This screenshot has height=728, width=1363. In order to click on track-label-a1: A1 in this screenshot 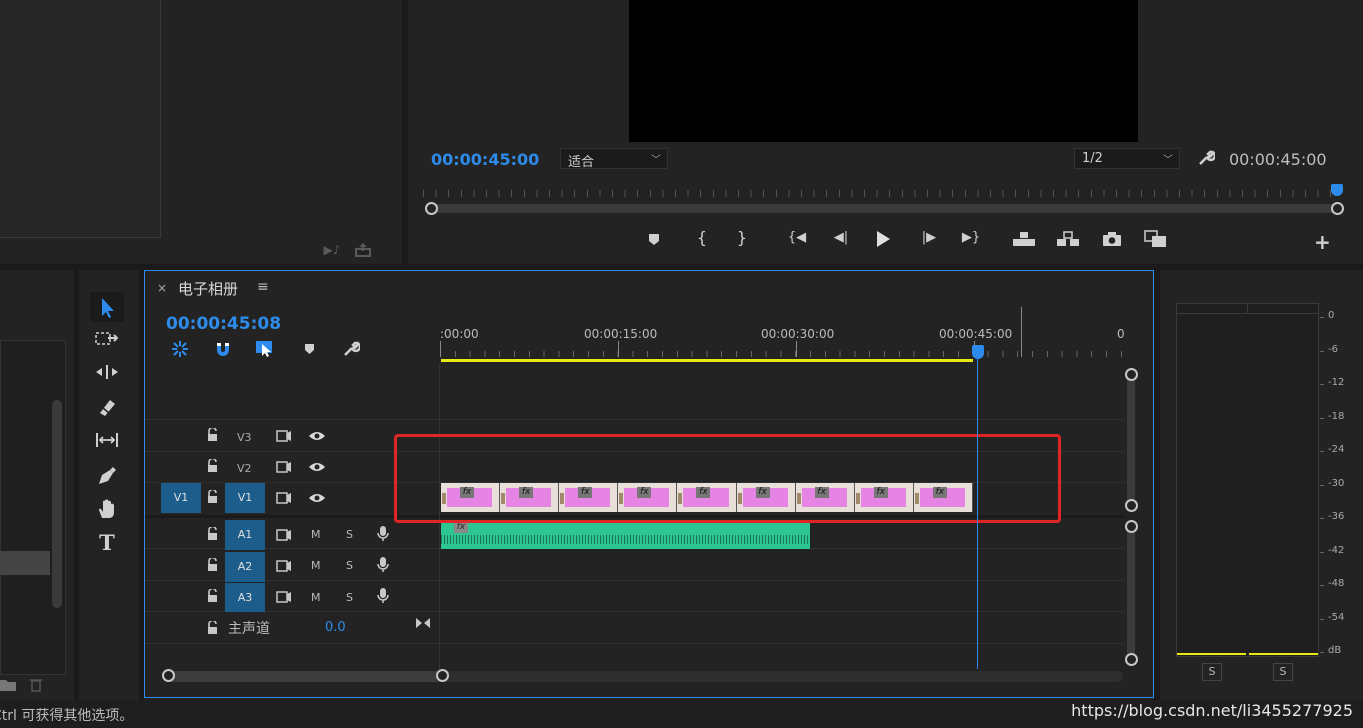, I will do `click(245, 535)`.